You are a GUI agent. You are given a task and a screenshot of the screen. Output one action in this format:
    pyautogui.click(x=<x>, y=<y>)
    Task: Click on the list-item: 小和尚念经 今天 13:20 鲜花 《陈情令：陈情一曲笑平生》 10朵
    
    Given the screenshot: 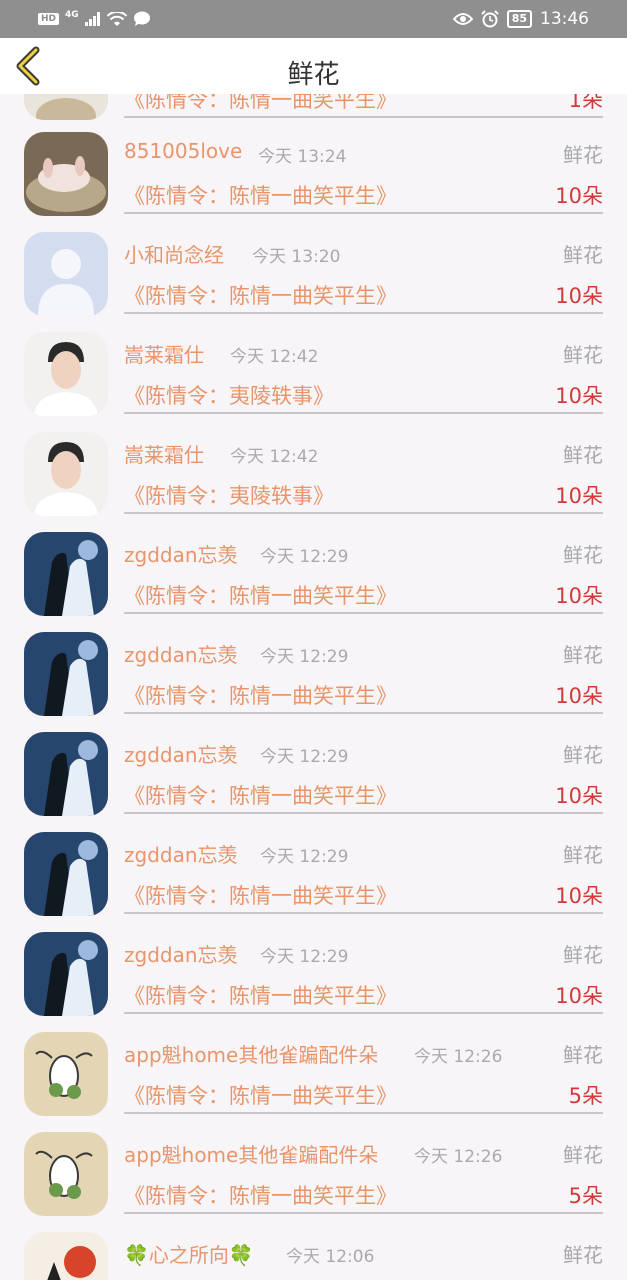 What is the action you would take?
    pyautogui.click(x=313, y=280)
    